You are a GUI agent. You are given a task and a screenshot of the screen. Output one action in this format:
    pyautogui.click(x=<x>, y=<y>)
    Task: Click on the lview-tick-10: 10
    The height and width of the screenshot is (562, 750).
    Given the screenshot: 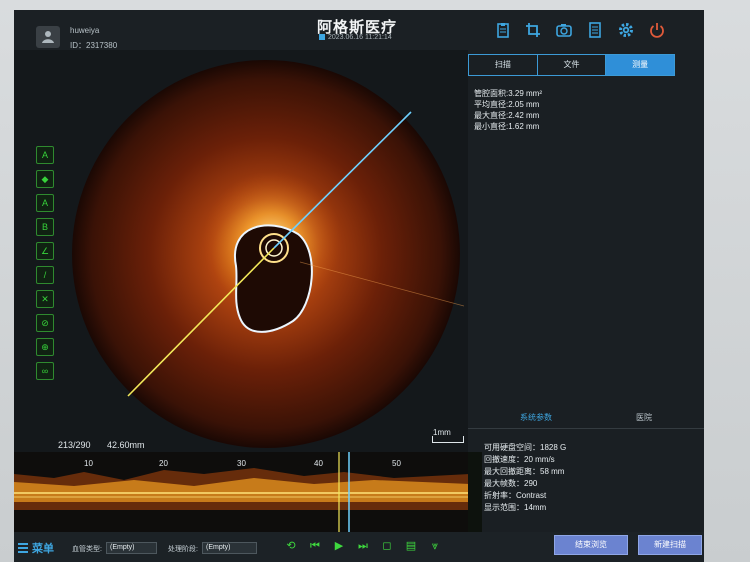 What is the action you would take?
    pyautogui.click(x=88, y=463)
    